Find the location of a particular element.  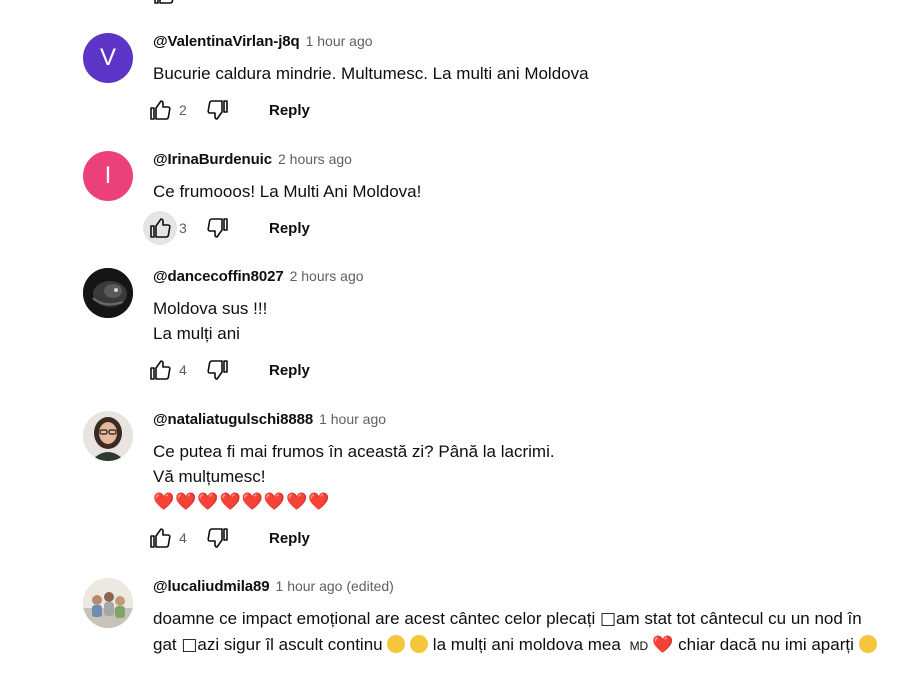

comment-author: @dancecoffin8027 is located at coordinates (218, 276).